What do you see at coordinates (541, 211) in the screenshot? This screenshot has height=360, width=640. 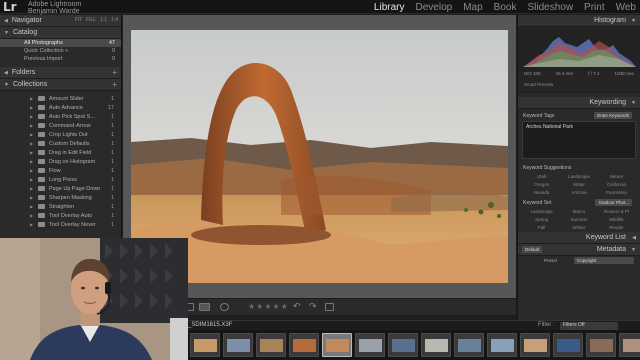 I see `keyword-set-item: Landscape` at bounding box center [541, 211].